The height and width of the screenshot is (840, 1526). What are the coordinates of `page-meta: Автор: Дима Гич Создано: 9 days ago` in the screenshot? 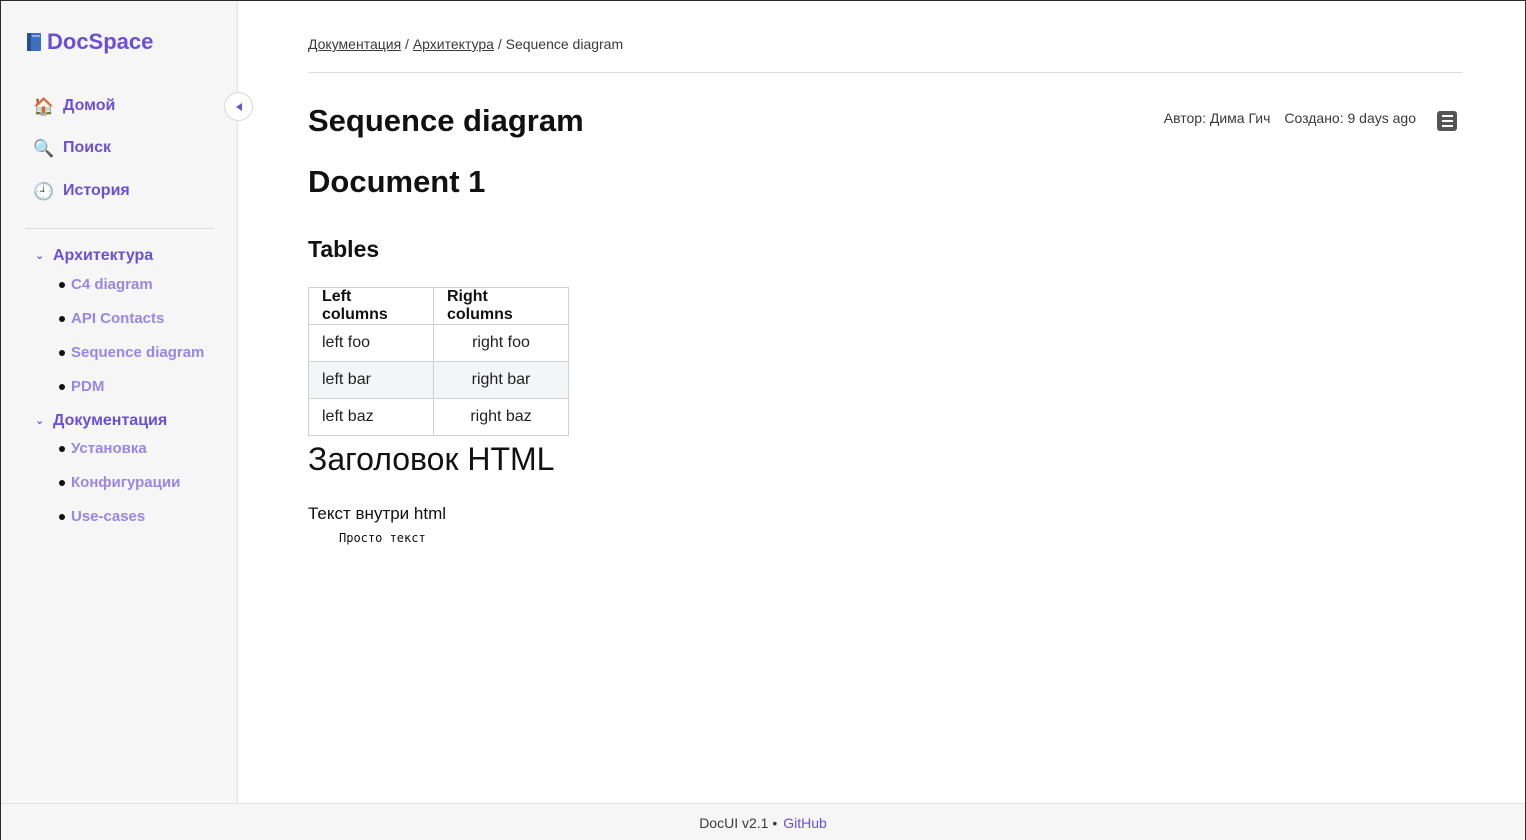 It's located at (1290, 118).